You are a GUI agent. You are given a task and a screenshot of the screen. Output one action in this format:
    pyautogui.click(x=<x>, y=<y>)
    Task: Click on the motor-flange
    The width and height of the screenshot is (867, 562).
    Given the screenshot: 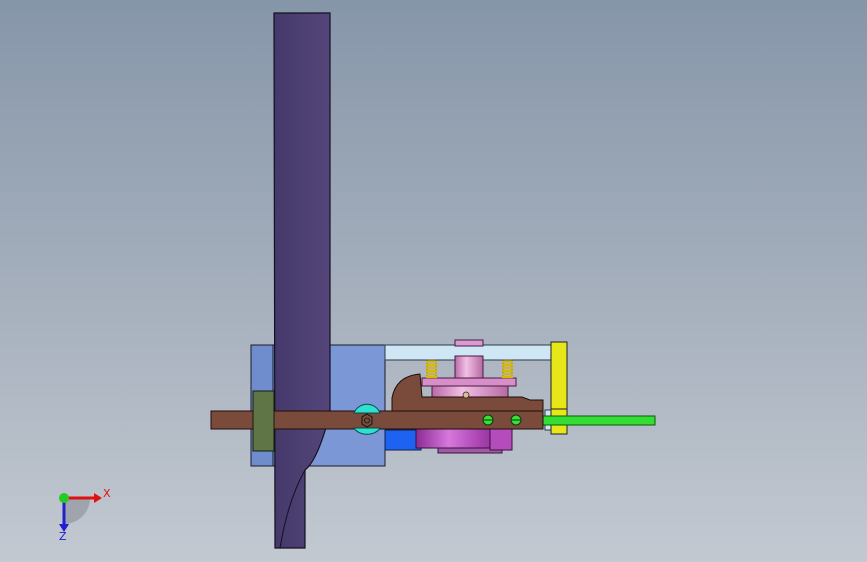 What is the action you would take?
    pyautogui.click(x=501, y=439)
    